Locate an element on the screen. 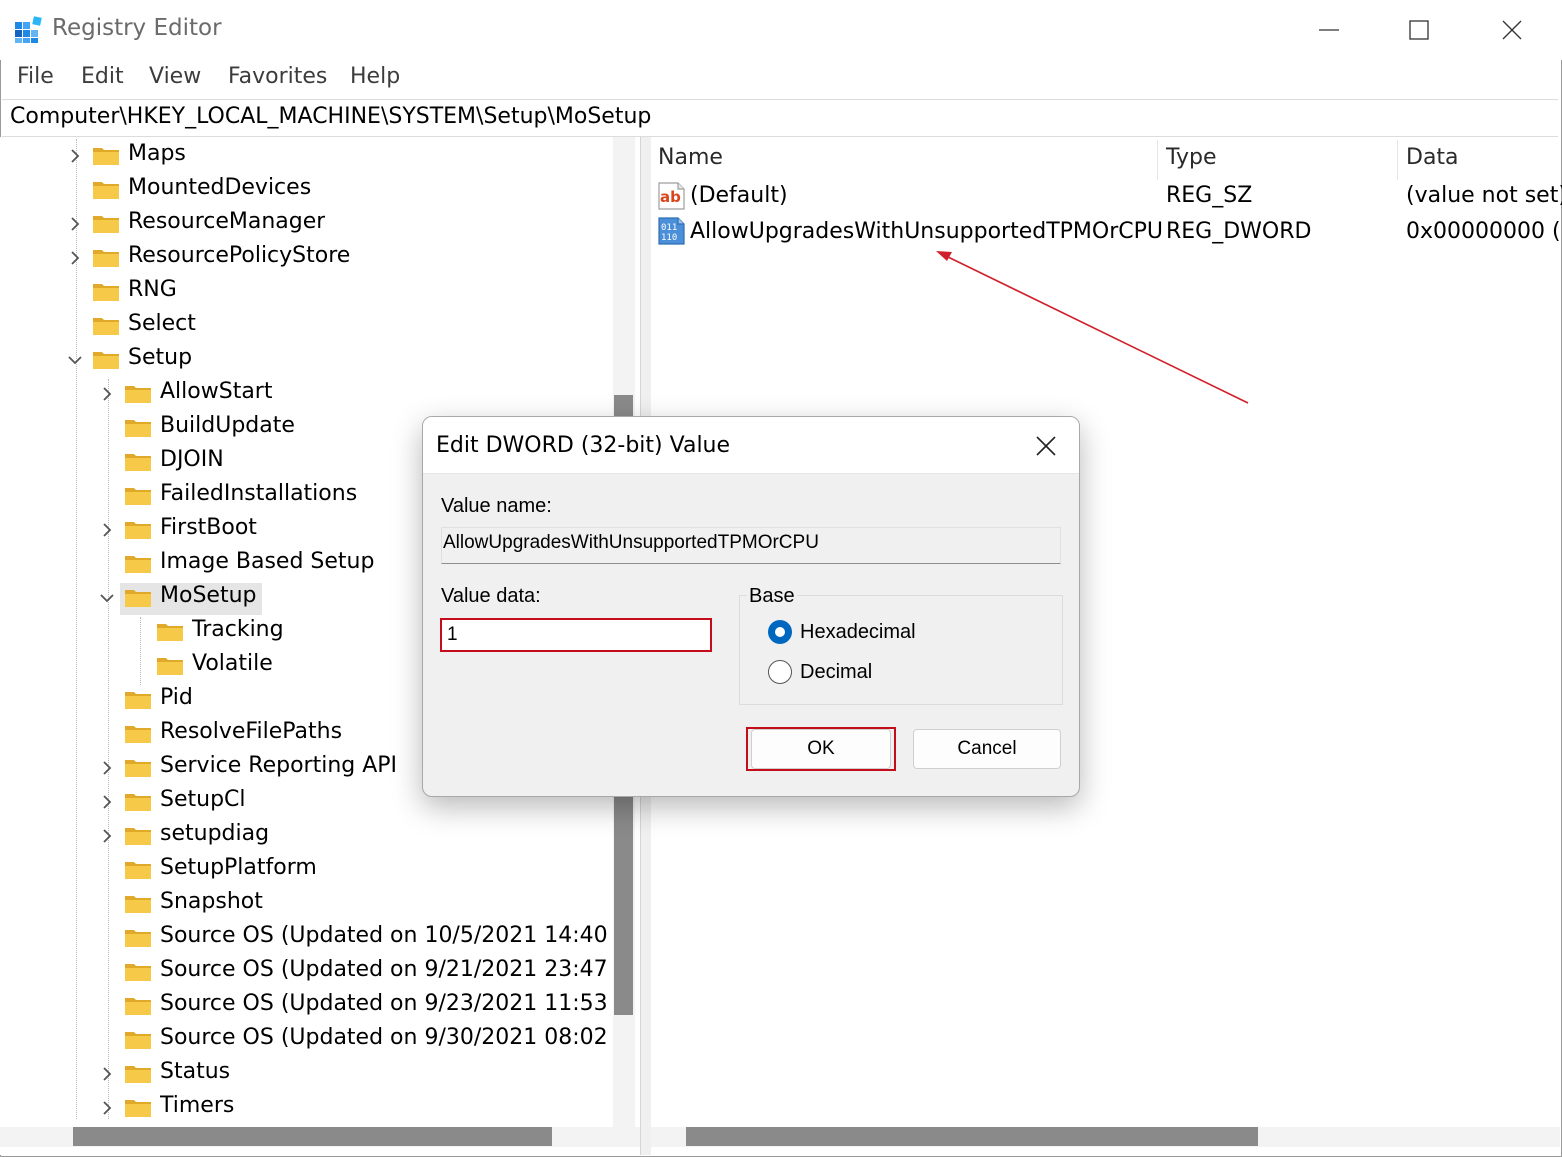 The width and height of the screenshot is (1562, 1157). tree-item-label: Image Based Setup is located at coordinates (267, 561).